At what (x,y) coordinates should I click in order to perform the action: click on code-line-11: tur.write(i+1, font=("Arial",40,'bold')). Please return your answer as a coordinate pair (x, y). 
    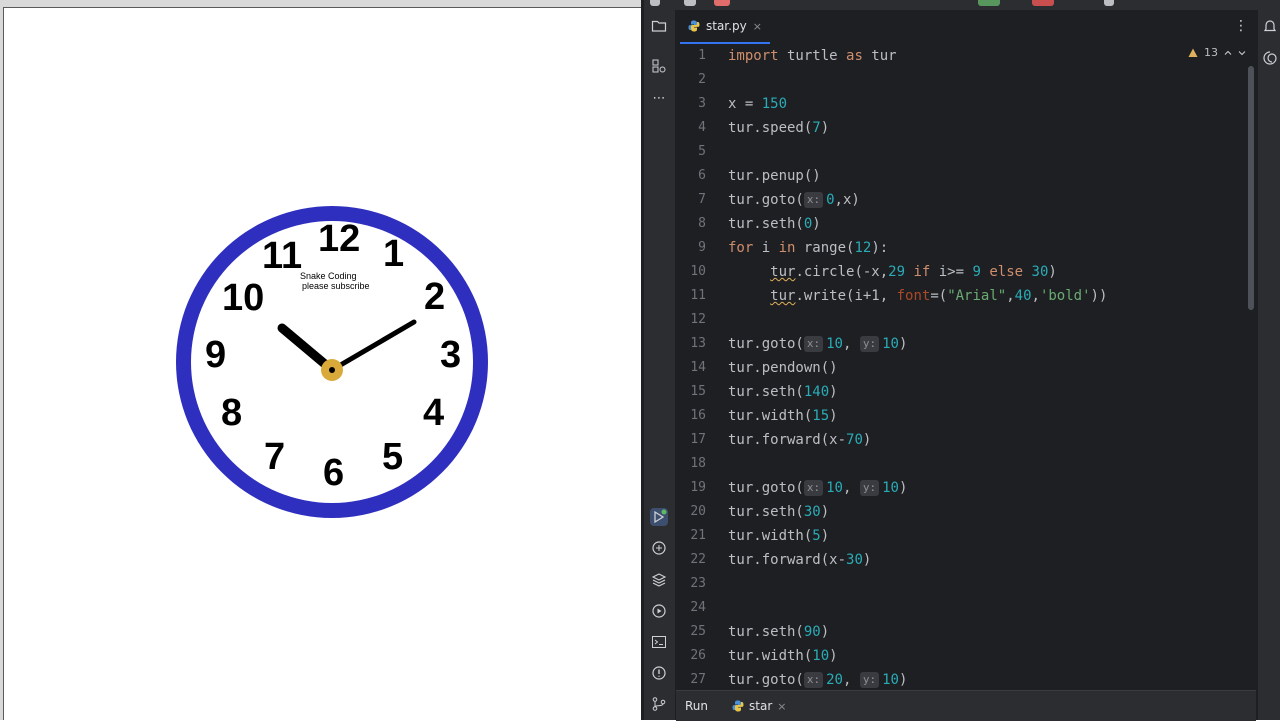
    Looking at the image, I should click on (939, 296).